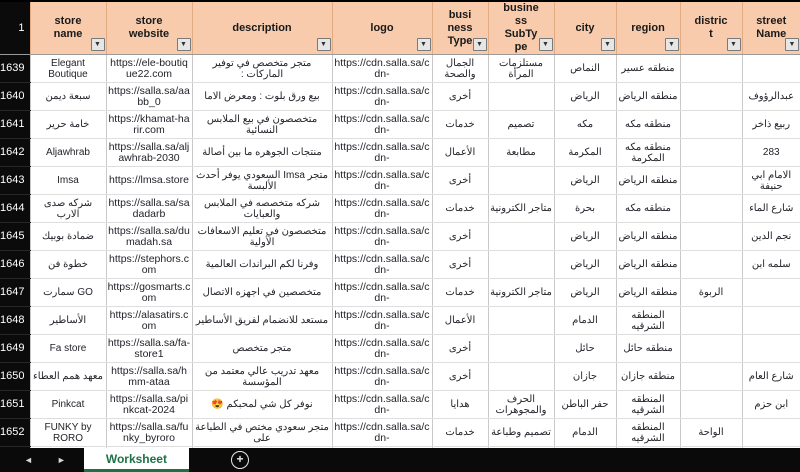 This screenshot has height=472, width=800. Describe the element at coordinates (647, 152) in the screenshot. I see `cell-region: منطقه مكه المكرمة` at that location.